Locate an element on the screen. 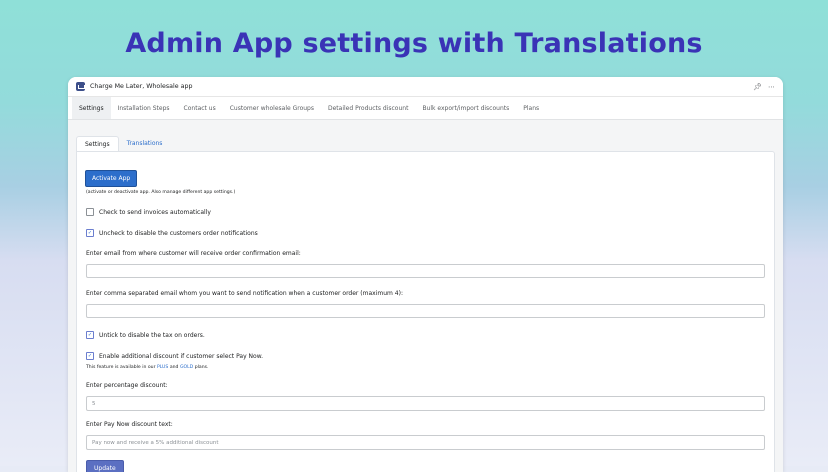 The image size is (828, 472). update-button: Update is located at coordinates (105, 466).